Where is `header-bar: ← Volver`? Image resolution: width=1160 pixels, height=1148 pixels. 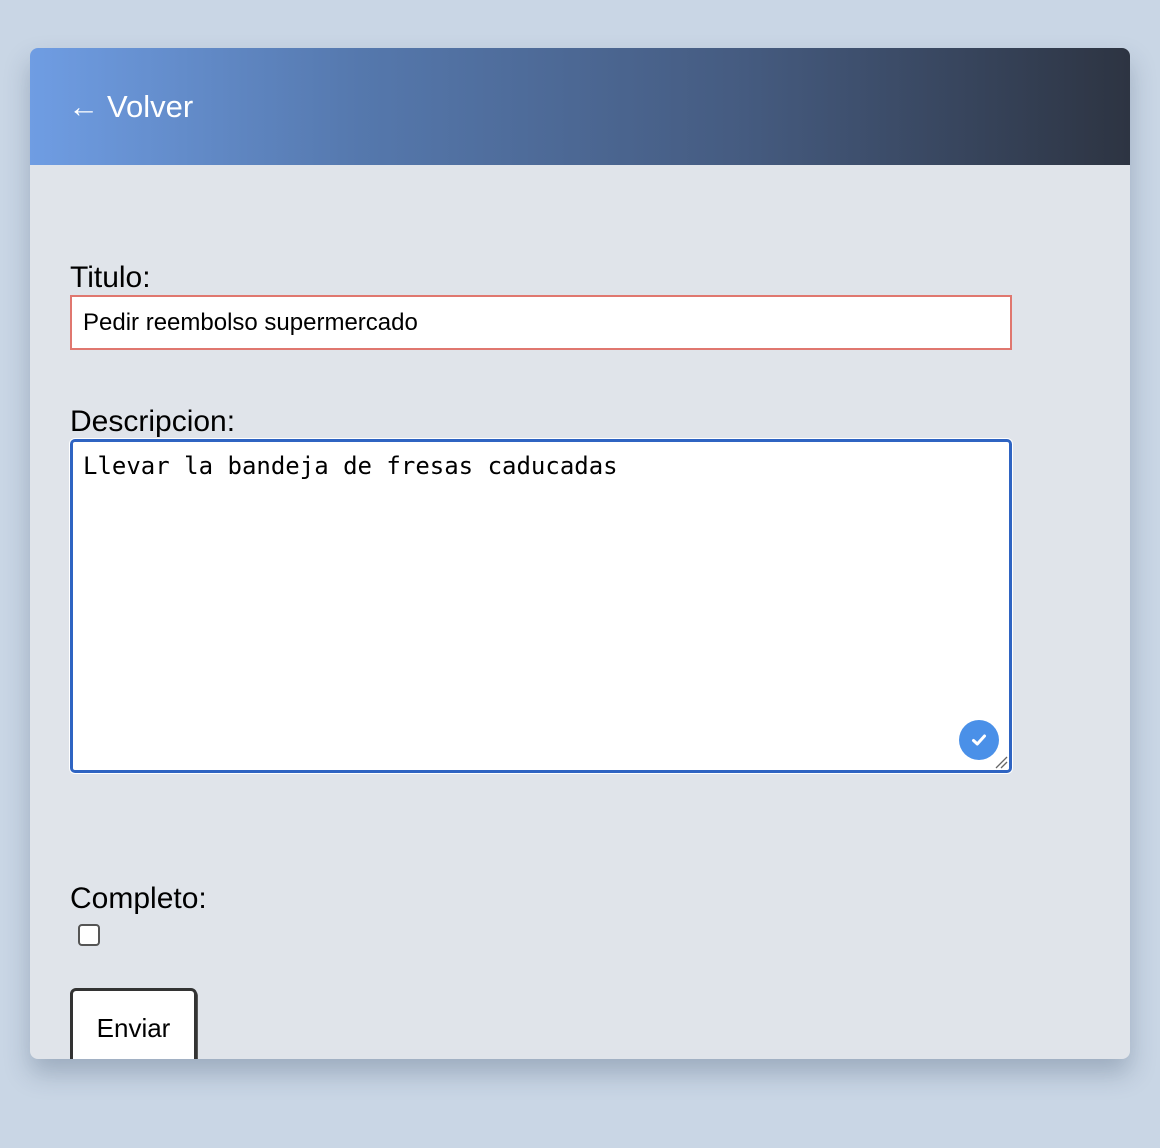
header-bar: ← Volver is located at coordinates (580, 106).